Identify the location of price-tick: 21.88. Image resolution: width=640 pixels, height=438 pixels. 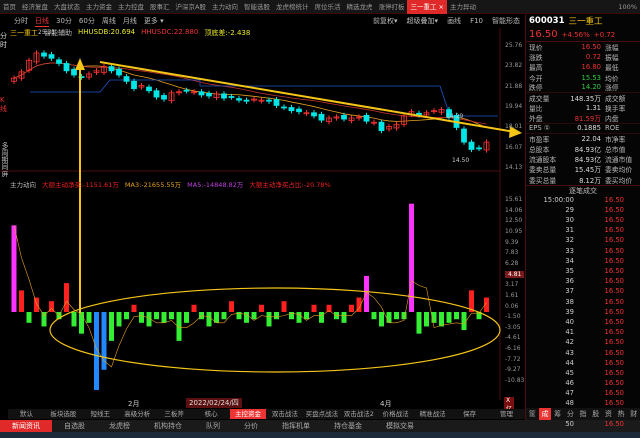
(514, 86).